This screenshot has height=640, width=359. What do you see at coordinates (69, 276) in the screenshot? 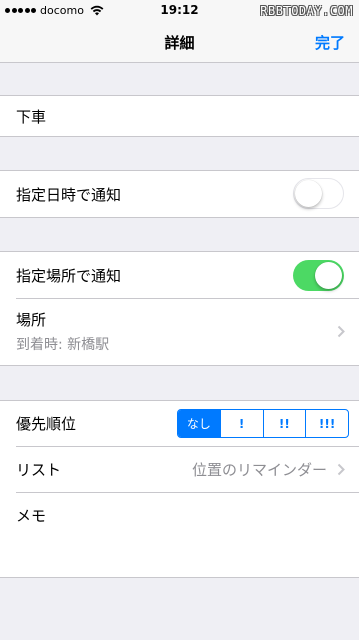
I see `location-alert-label: 指定場所で通知` at bounding box center [69, 276].